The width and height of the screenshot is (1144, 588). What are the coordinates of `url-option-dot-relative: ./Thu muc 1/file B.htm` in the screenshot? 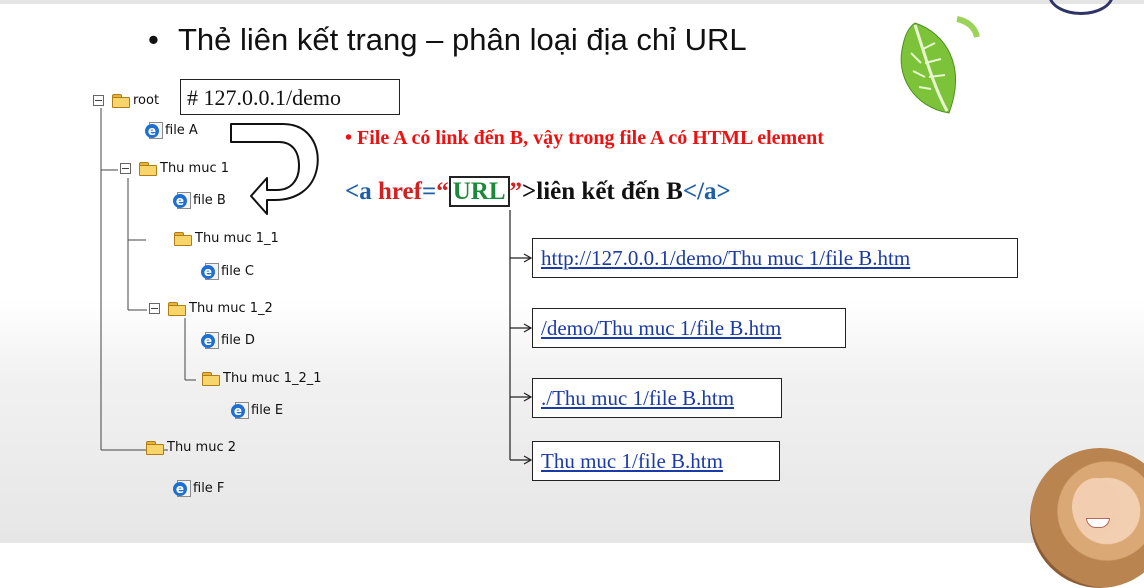 It's located at (657, 398).